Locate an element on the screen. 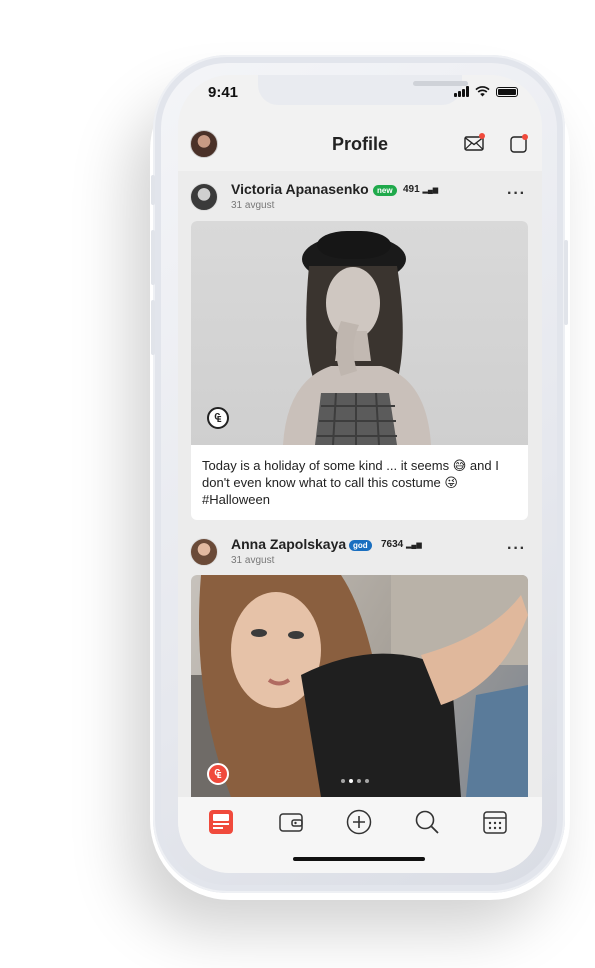  volume-down-button is located at coordinates (153, 327).